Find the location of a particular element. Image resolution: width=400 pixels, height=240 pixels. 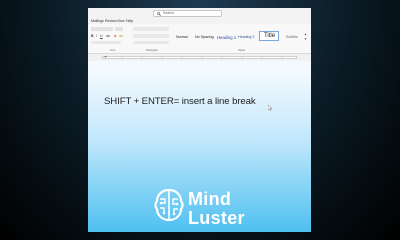

list-controls is located at coordinates (151, 29).